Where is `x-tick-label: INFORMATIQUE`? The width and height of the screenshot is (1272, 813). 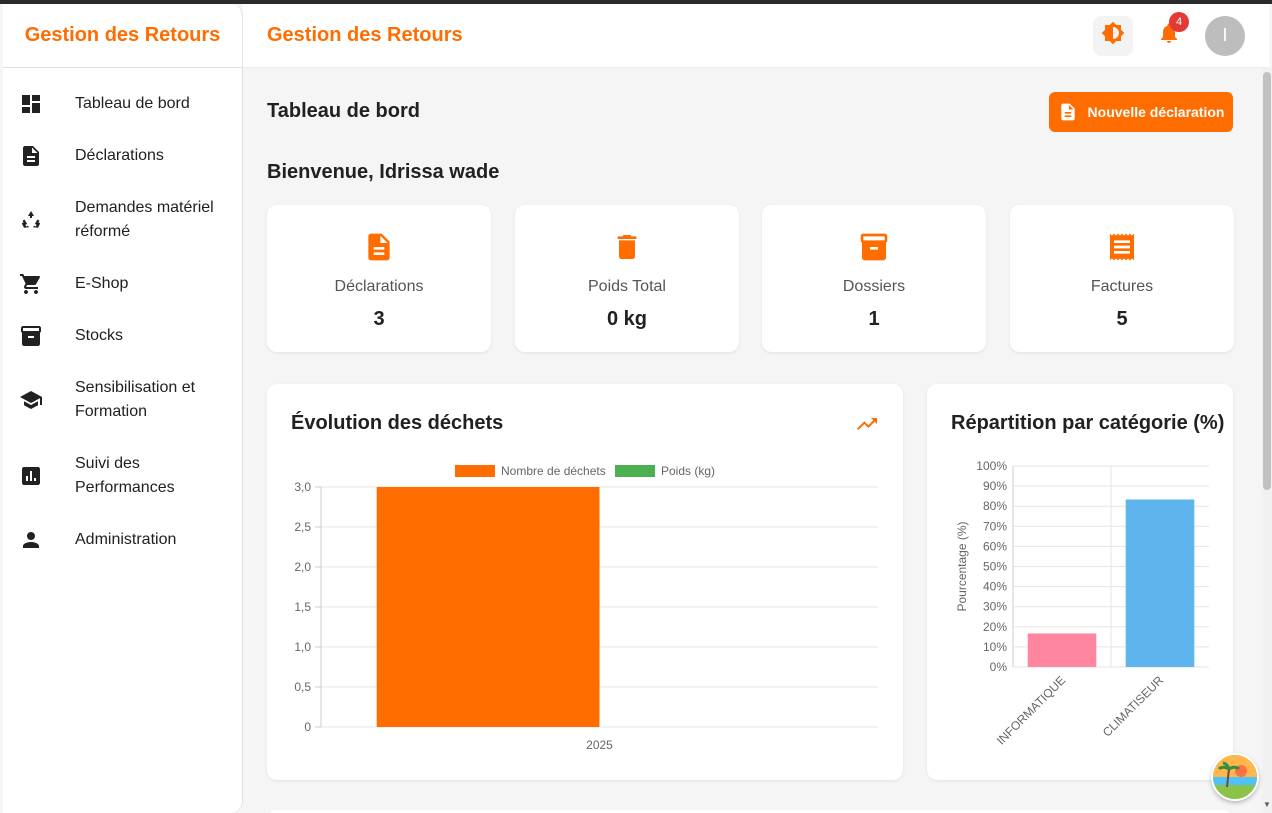
x-tick-label: INFORMATIQUE is located at coordinates (1031, 710).